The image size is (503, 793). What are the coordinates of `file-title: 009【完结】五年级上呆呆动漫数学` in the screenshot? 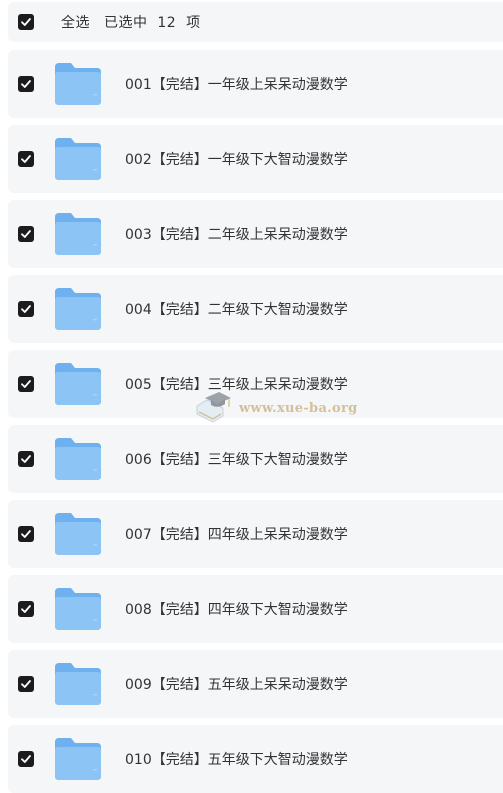 It's located at (236, 684).